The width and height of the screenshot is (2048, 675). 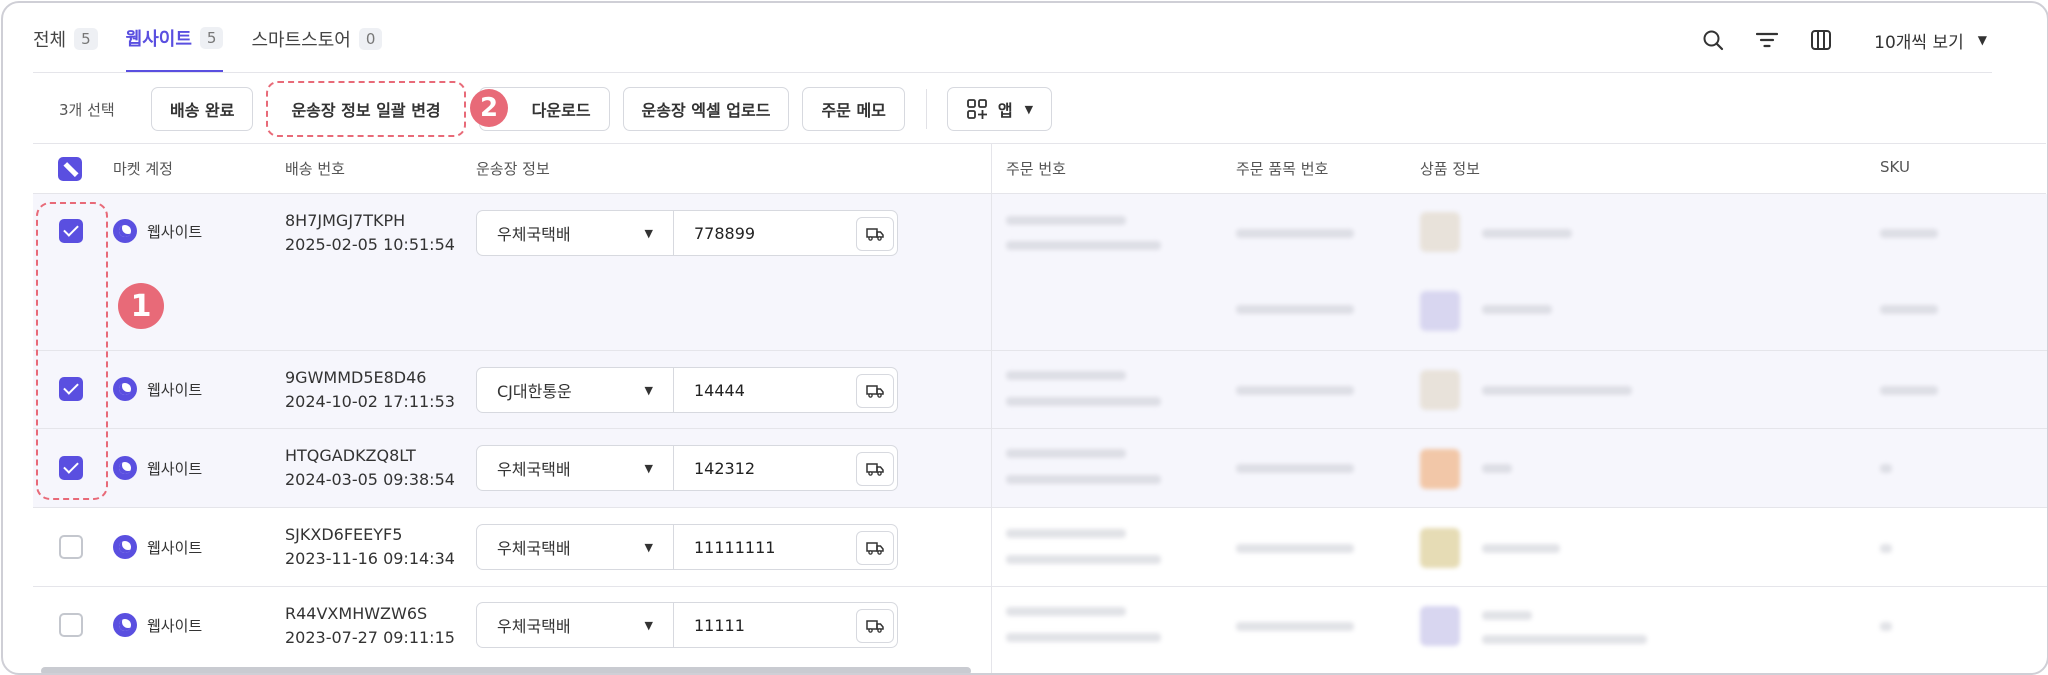 I want to click on waybill-excel-upload-button: 운송장 엑셀 업로드, so click(x=706, y=109).